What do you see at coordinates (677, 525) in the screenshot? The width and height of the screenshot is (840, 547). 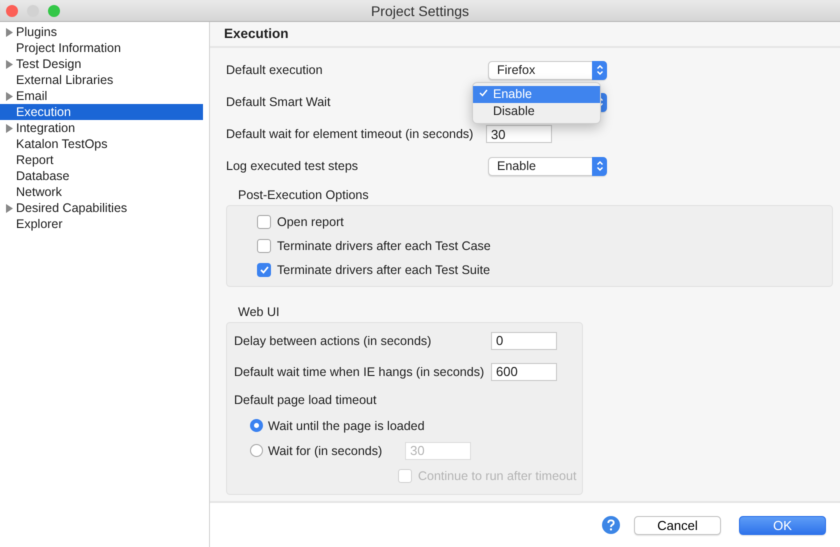 I see `cancel-button: Cancel` at bounding box center [677, 525].